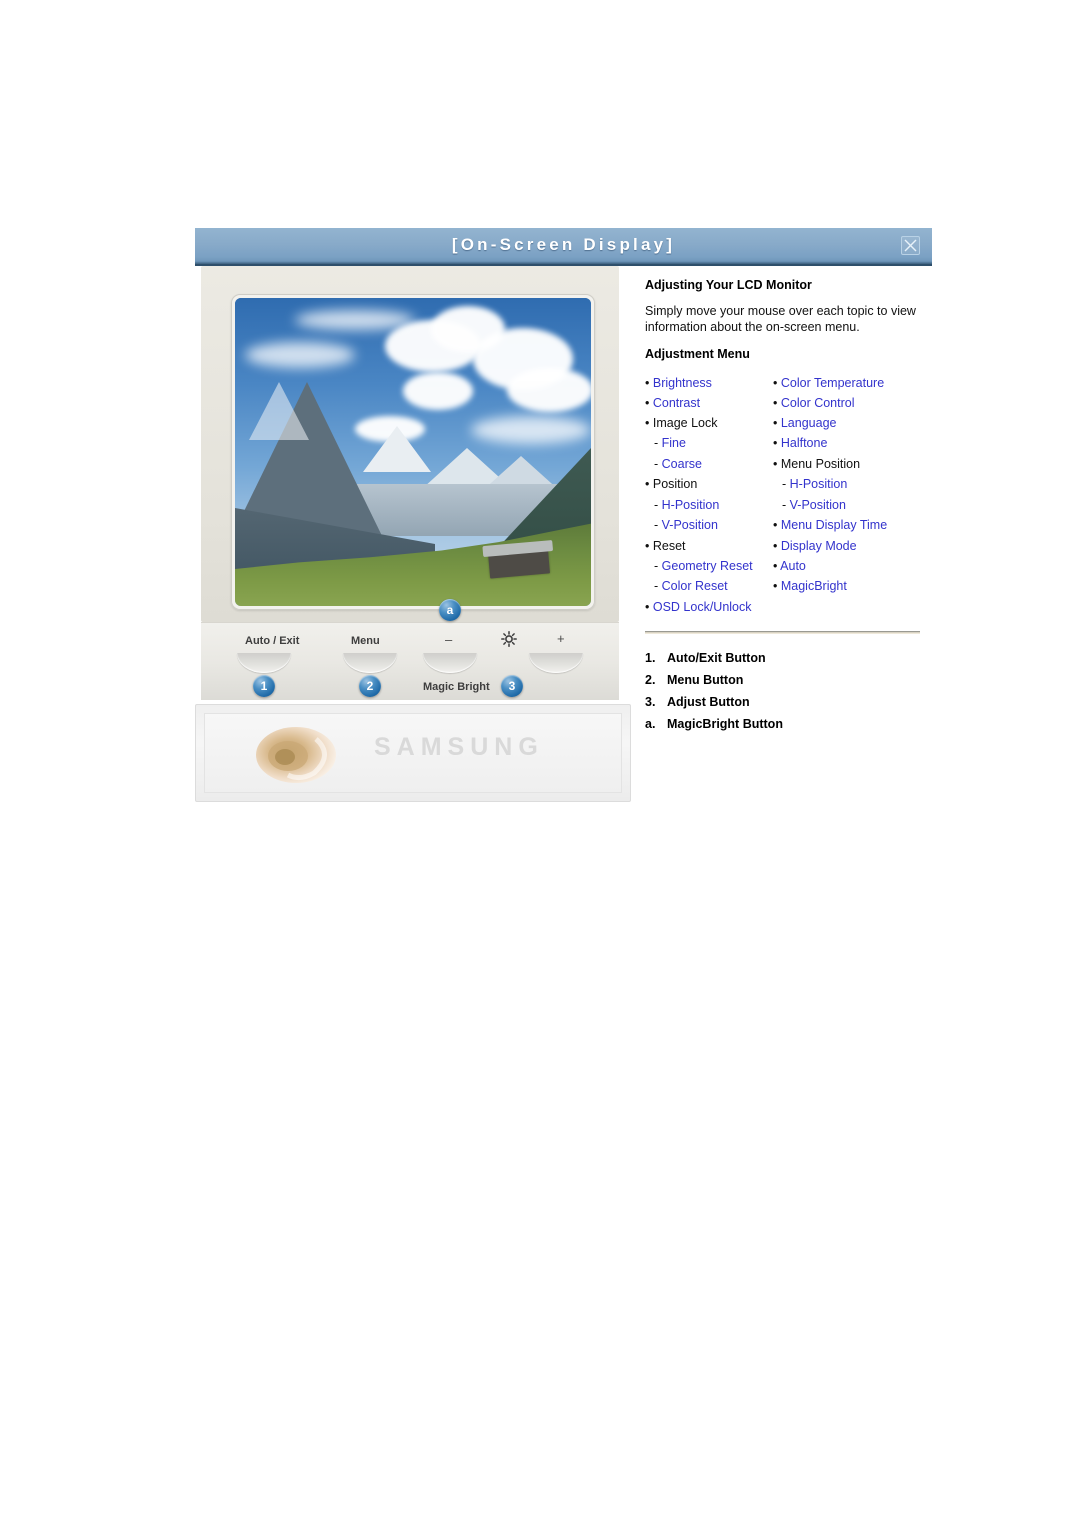 The image size is (1080, 1528). I want to click on menu-button, so click(370, 663).